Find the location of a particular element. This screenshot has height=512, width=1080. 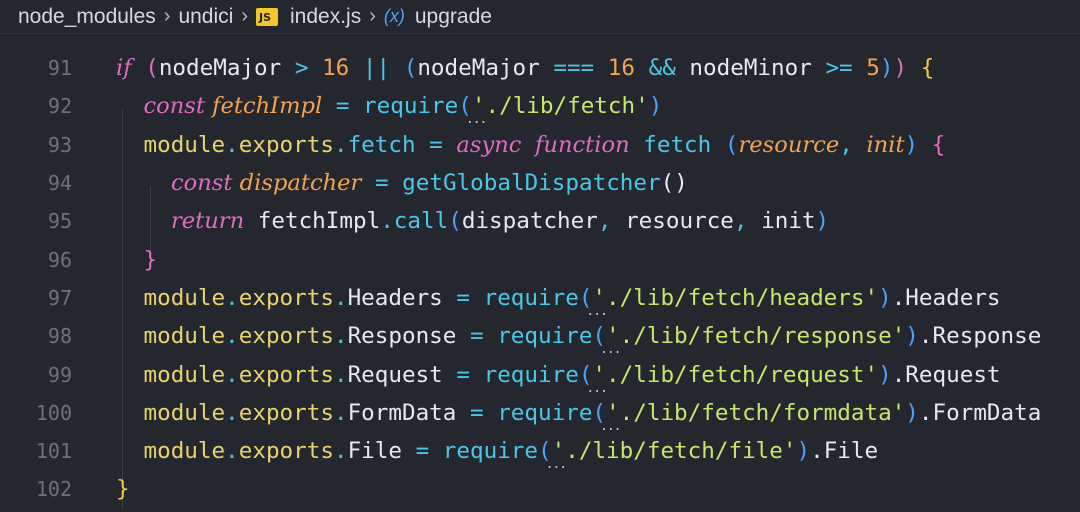

code-token: call is located at coordinates (421, 221).